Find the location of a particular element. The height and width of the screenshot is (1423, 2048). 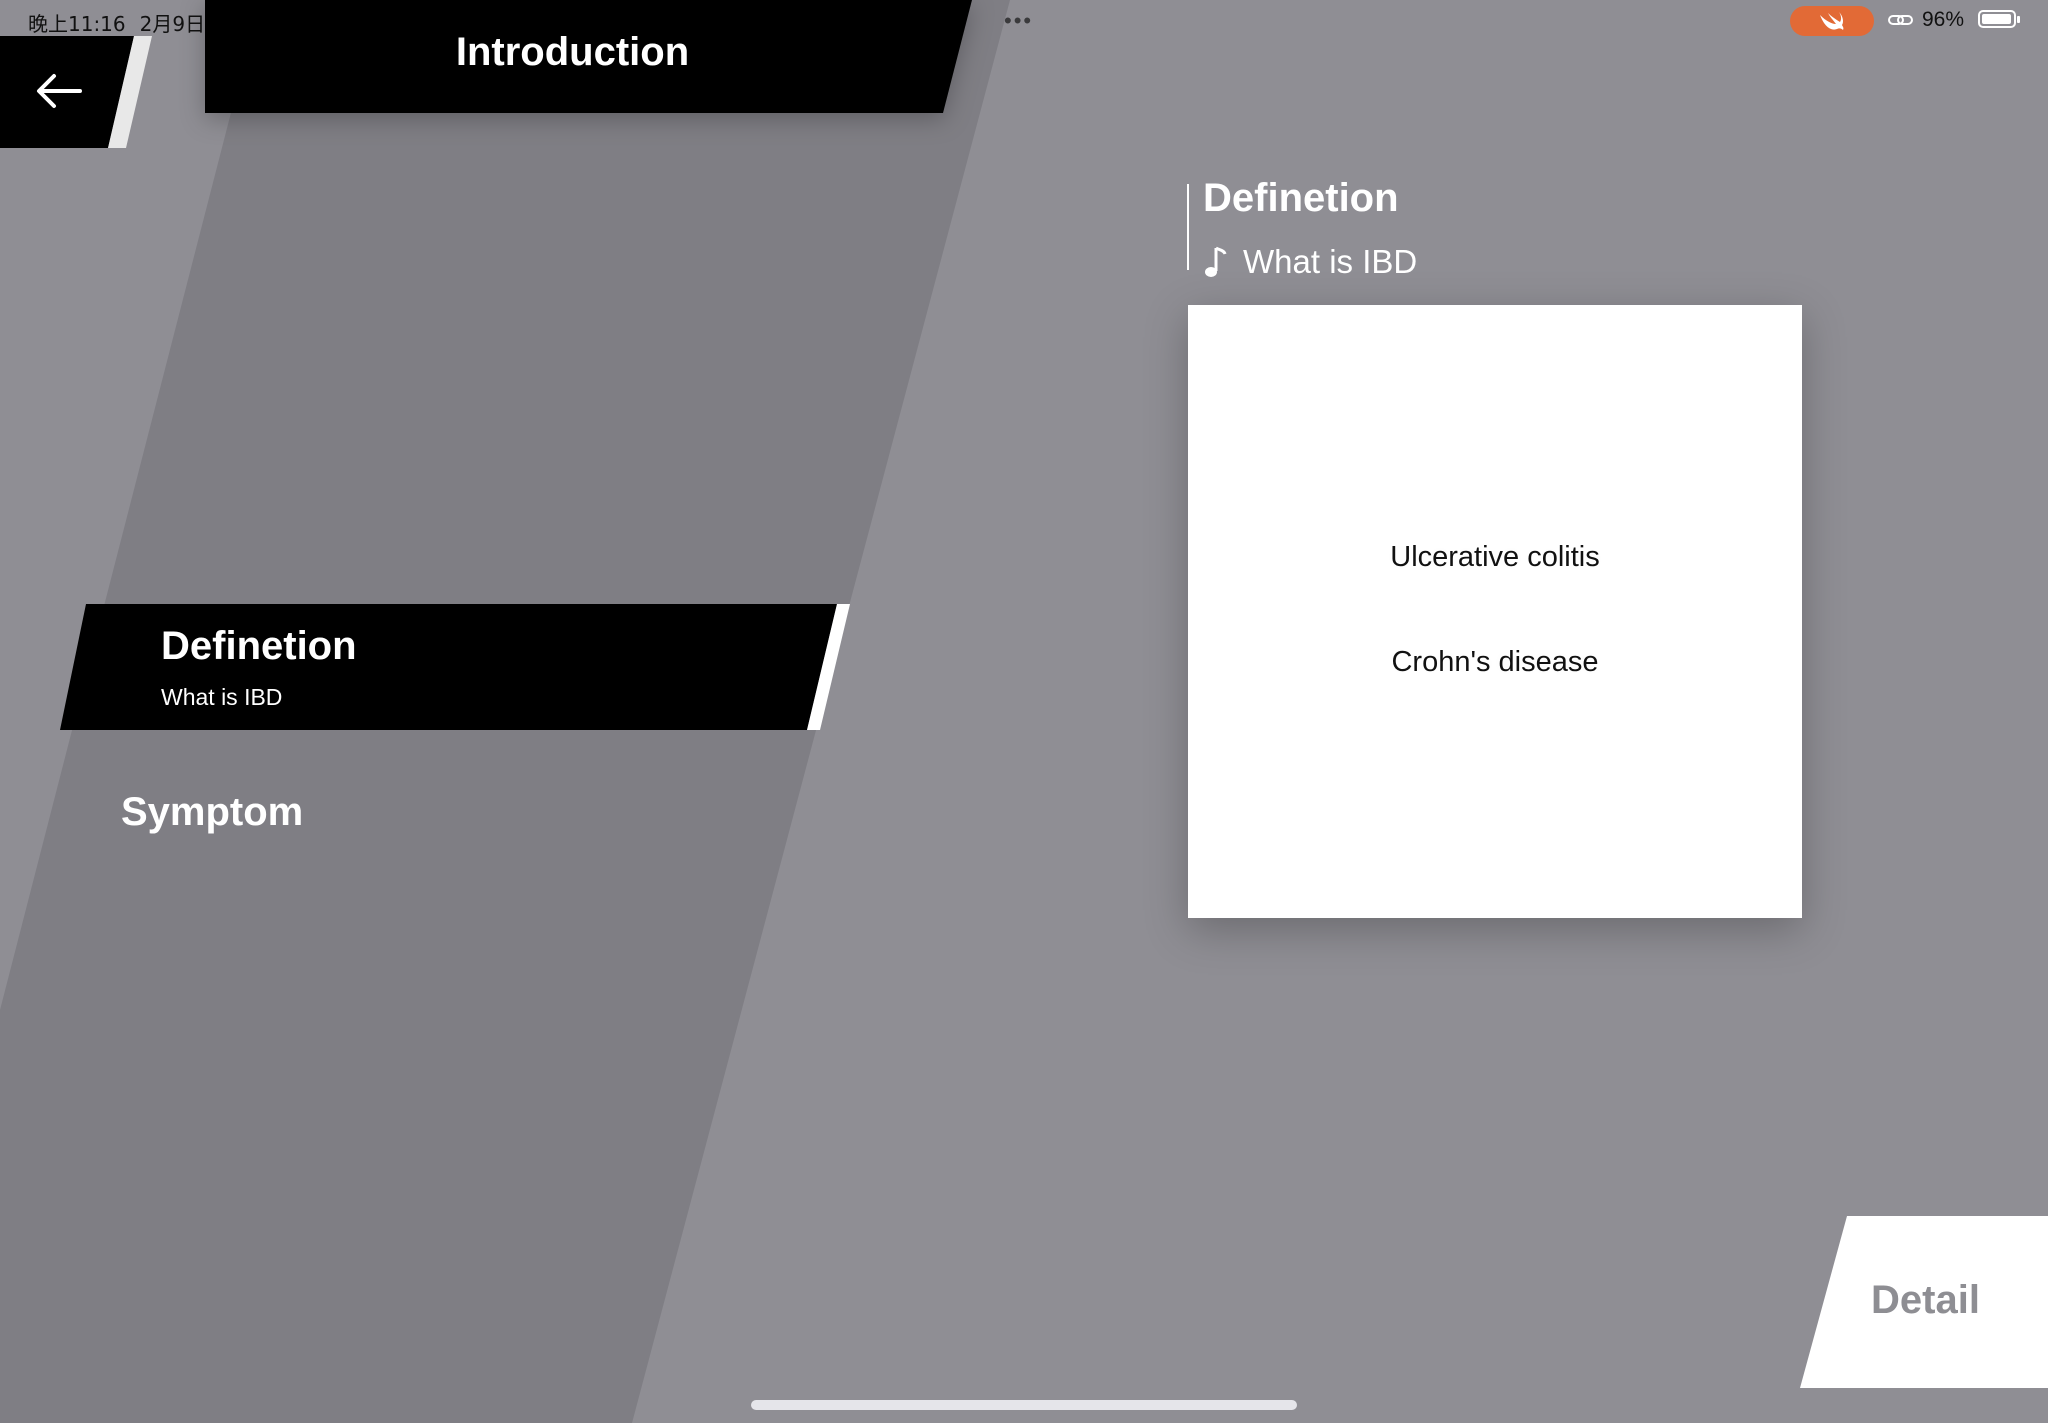

detail-accent-bar is located at coordinates (1188, 227).